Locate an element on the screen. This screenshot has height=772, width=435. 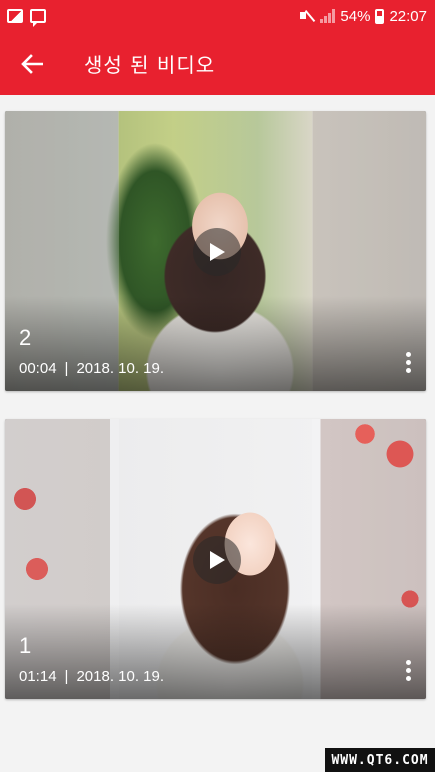
battery-icon is located at coordinates (380, 16).